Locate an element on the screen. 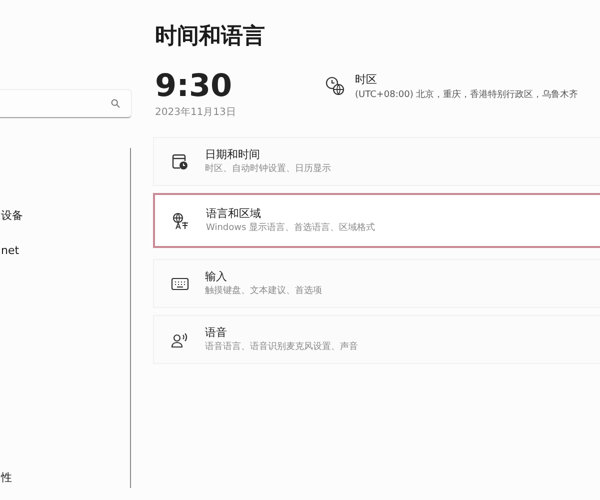  search-field is located at coordinates (65, 104).